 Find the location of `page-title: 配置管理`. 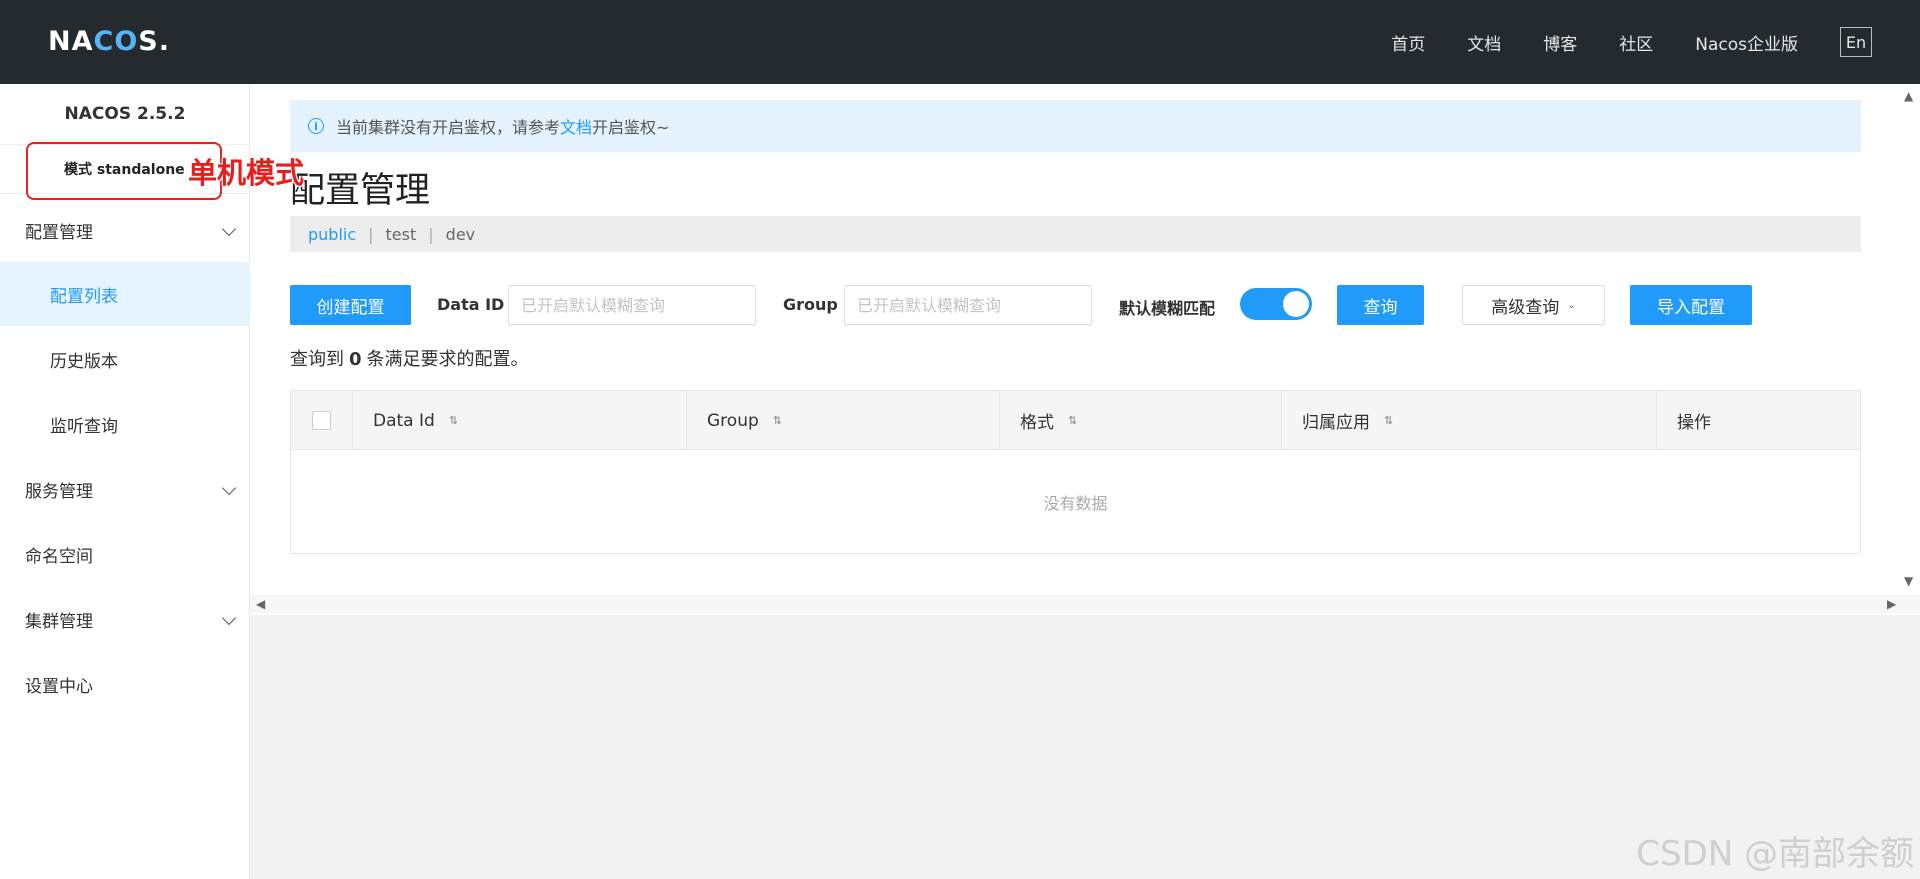

page-title: 配置管理 is located at coordinates (360, 191).